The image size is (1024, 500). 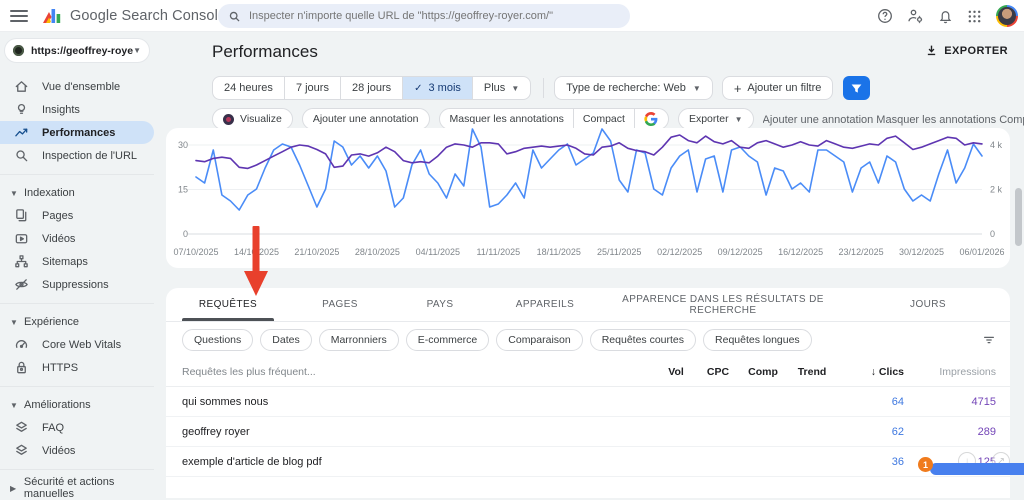 I want to click on column-comp: Comp, so click(x=763, y=372).